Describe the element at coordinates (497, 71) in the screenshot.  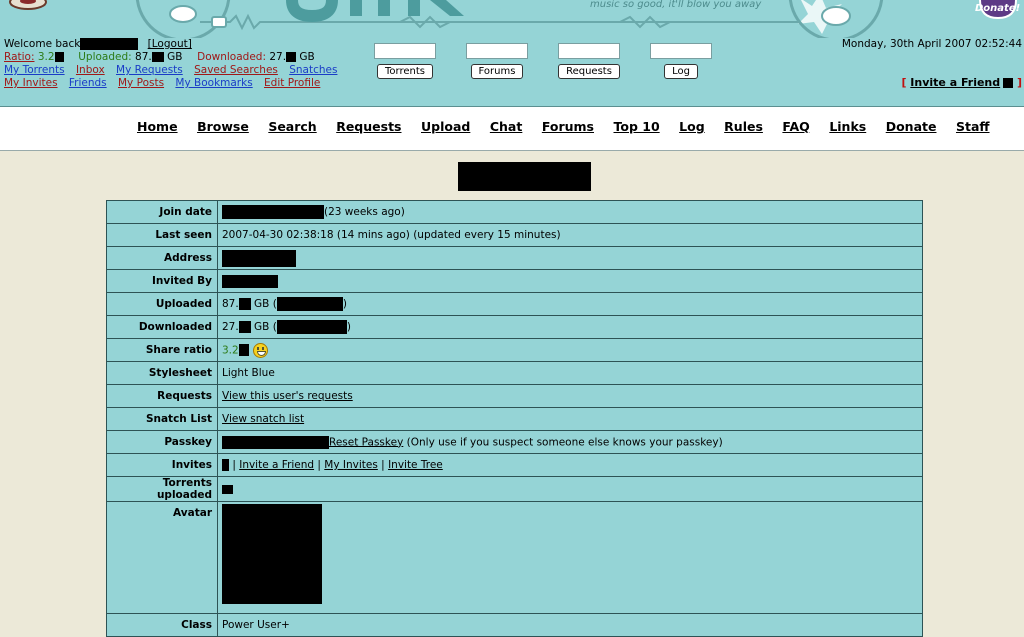
I see `forums-search-button: Forums` at that location.